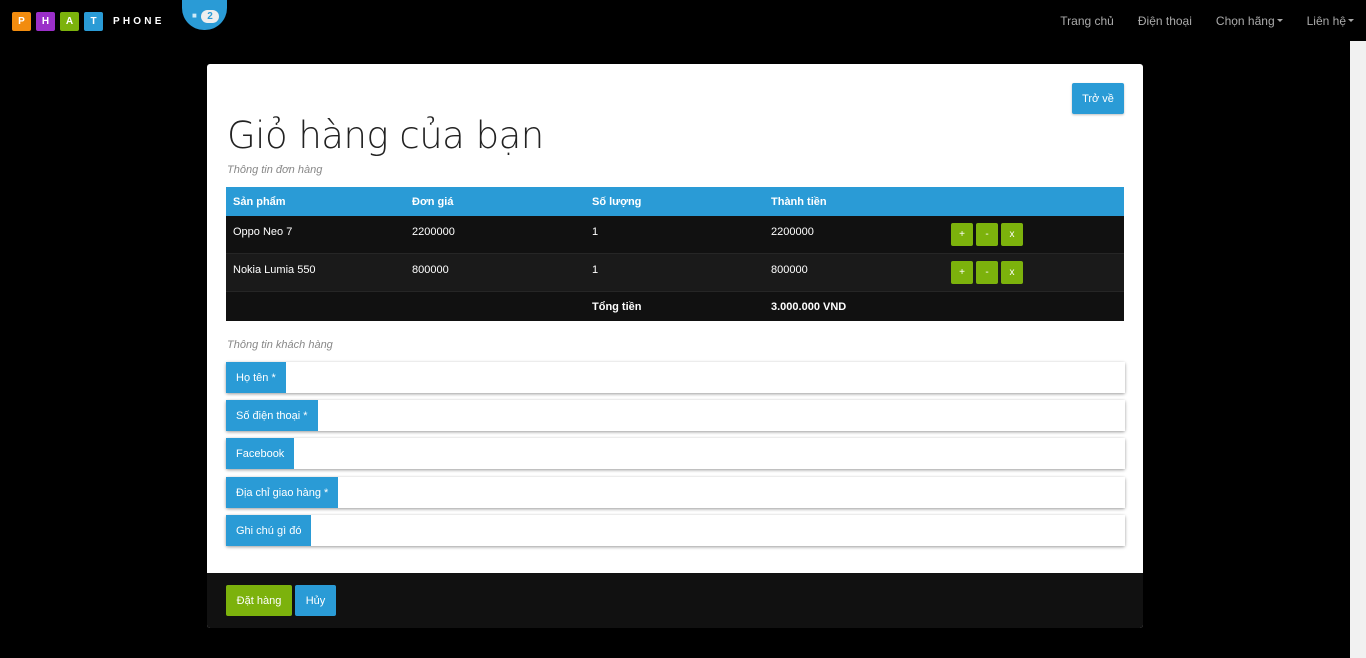 The image size is (1366, 658). What do you see at coordinates (272, 415) in the screenshot?
I see `phone-field-label: Số điện thoại *` at bounding box center [272, 415].